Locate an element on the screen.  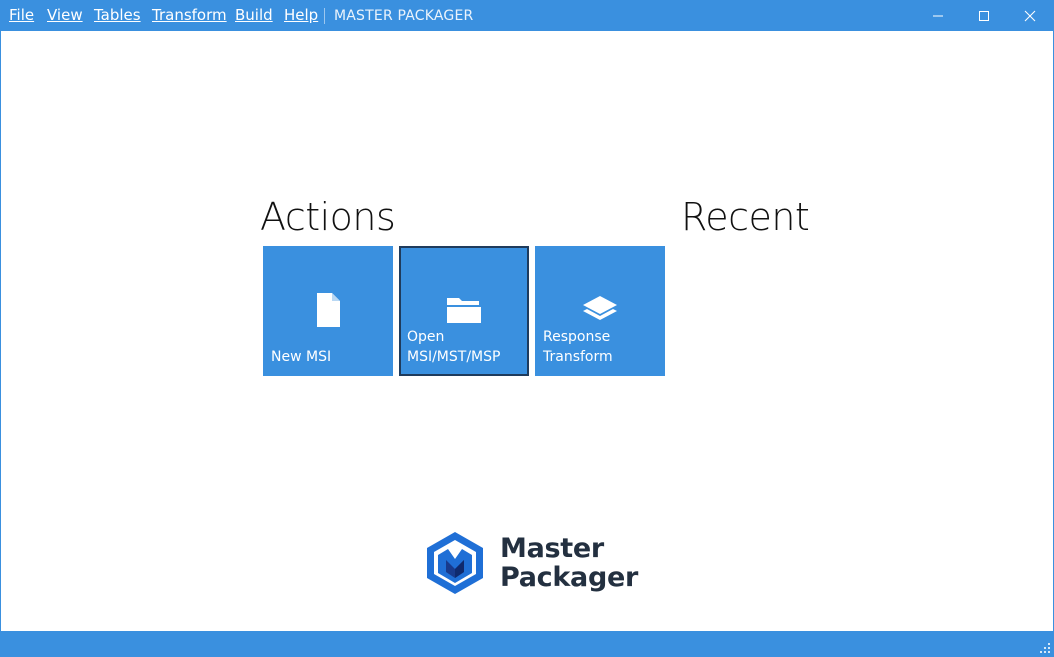
menu-help-label: Help is located at coordinates (301, 15).